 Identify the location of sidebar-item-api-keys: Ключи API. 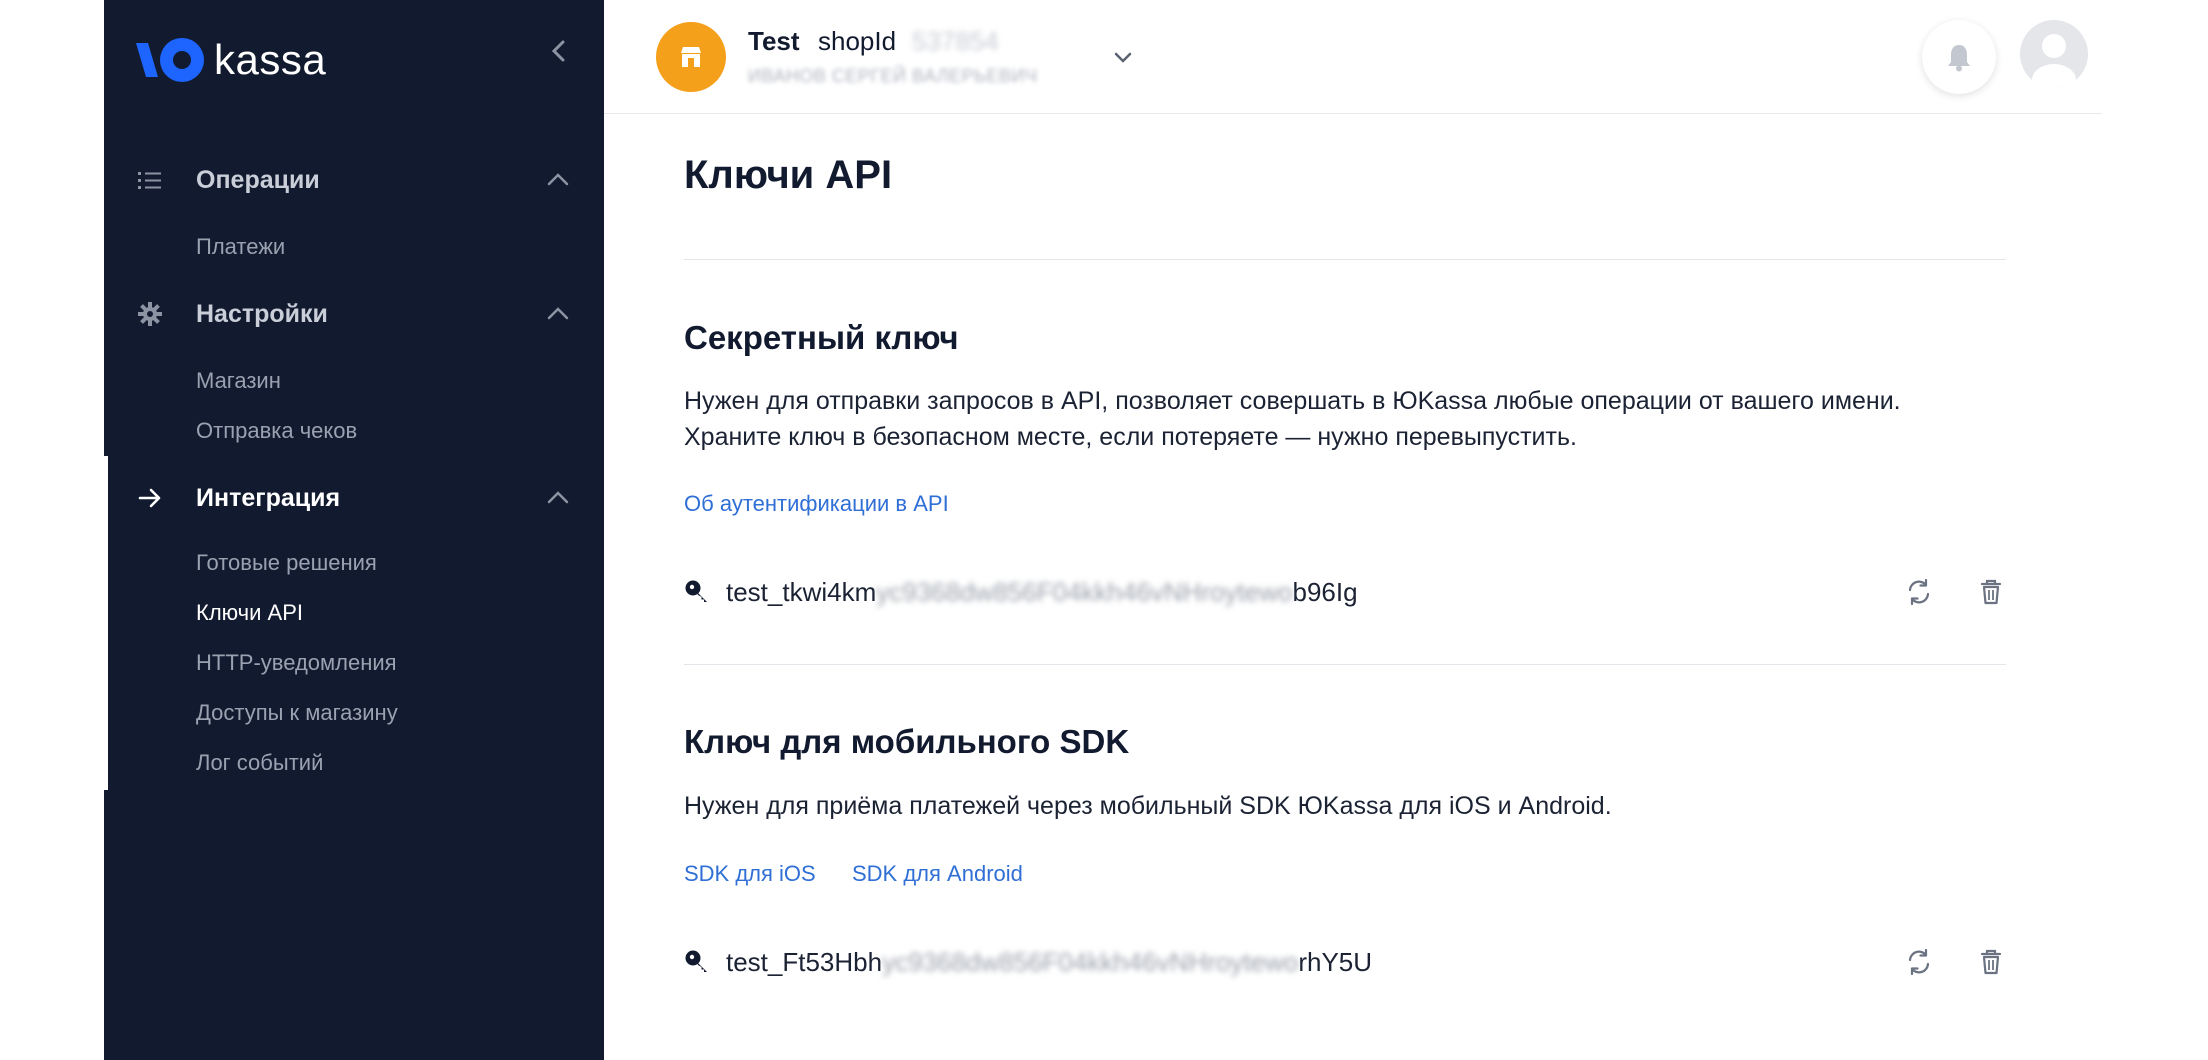
(249, 613).